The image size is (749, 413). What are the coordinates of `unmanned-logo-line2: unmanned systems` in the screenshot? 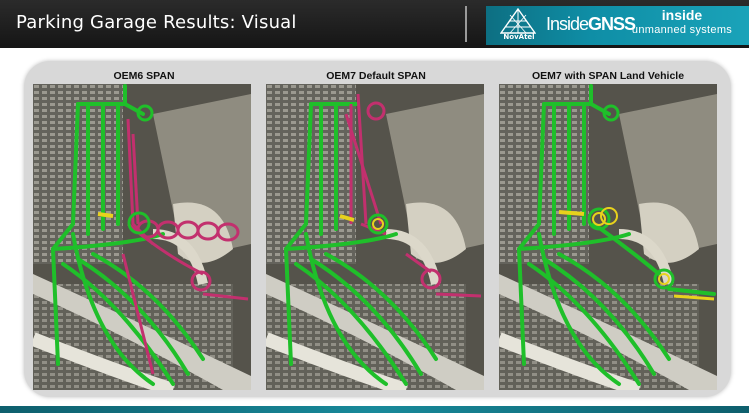 It's located at (682, 30).